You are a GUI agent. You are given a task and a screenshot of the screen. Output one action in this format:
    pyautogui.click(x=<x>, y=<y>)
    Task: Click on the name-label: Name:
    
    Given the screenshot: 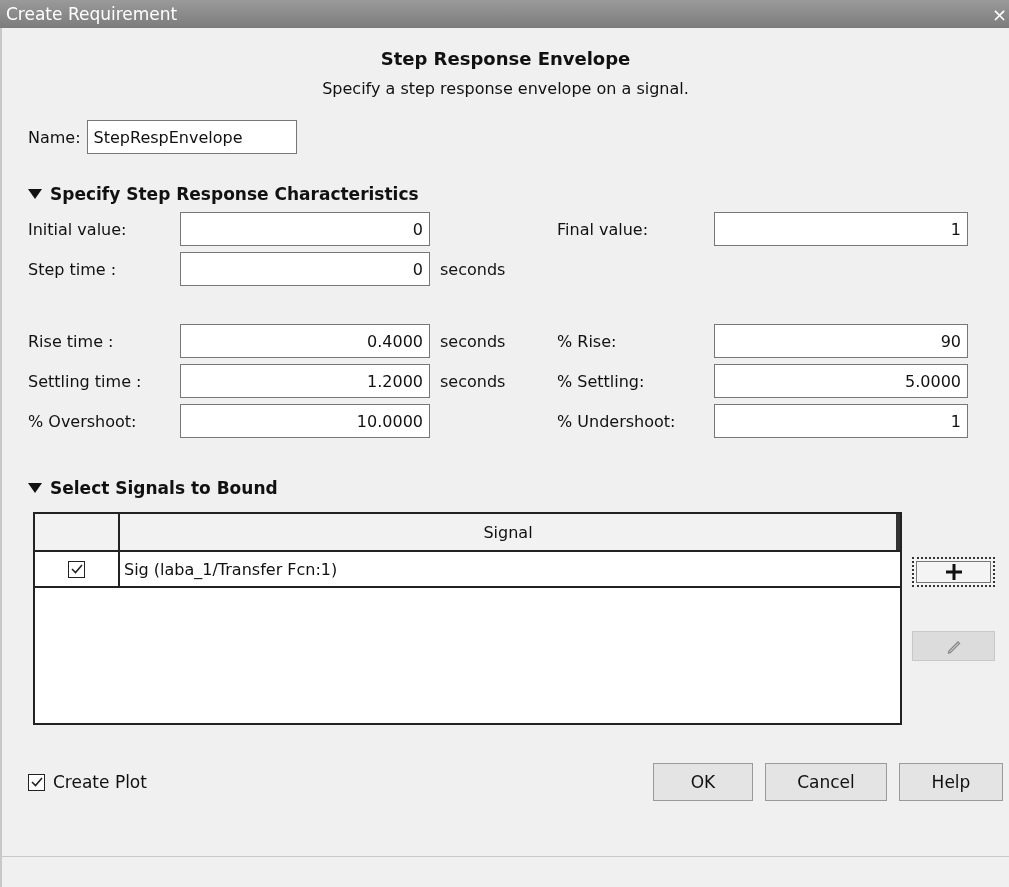 What is the action you would take?
    pyautogui.click(x=54, y=137)
    